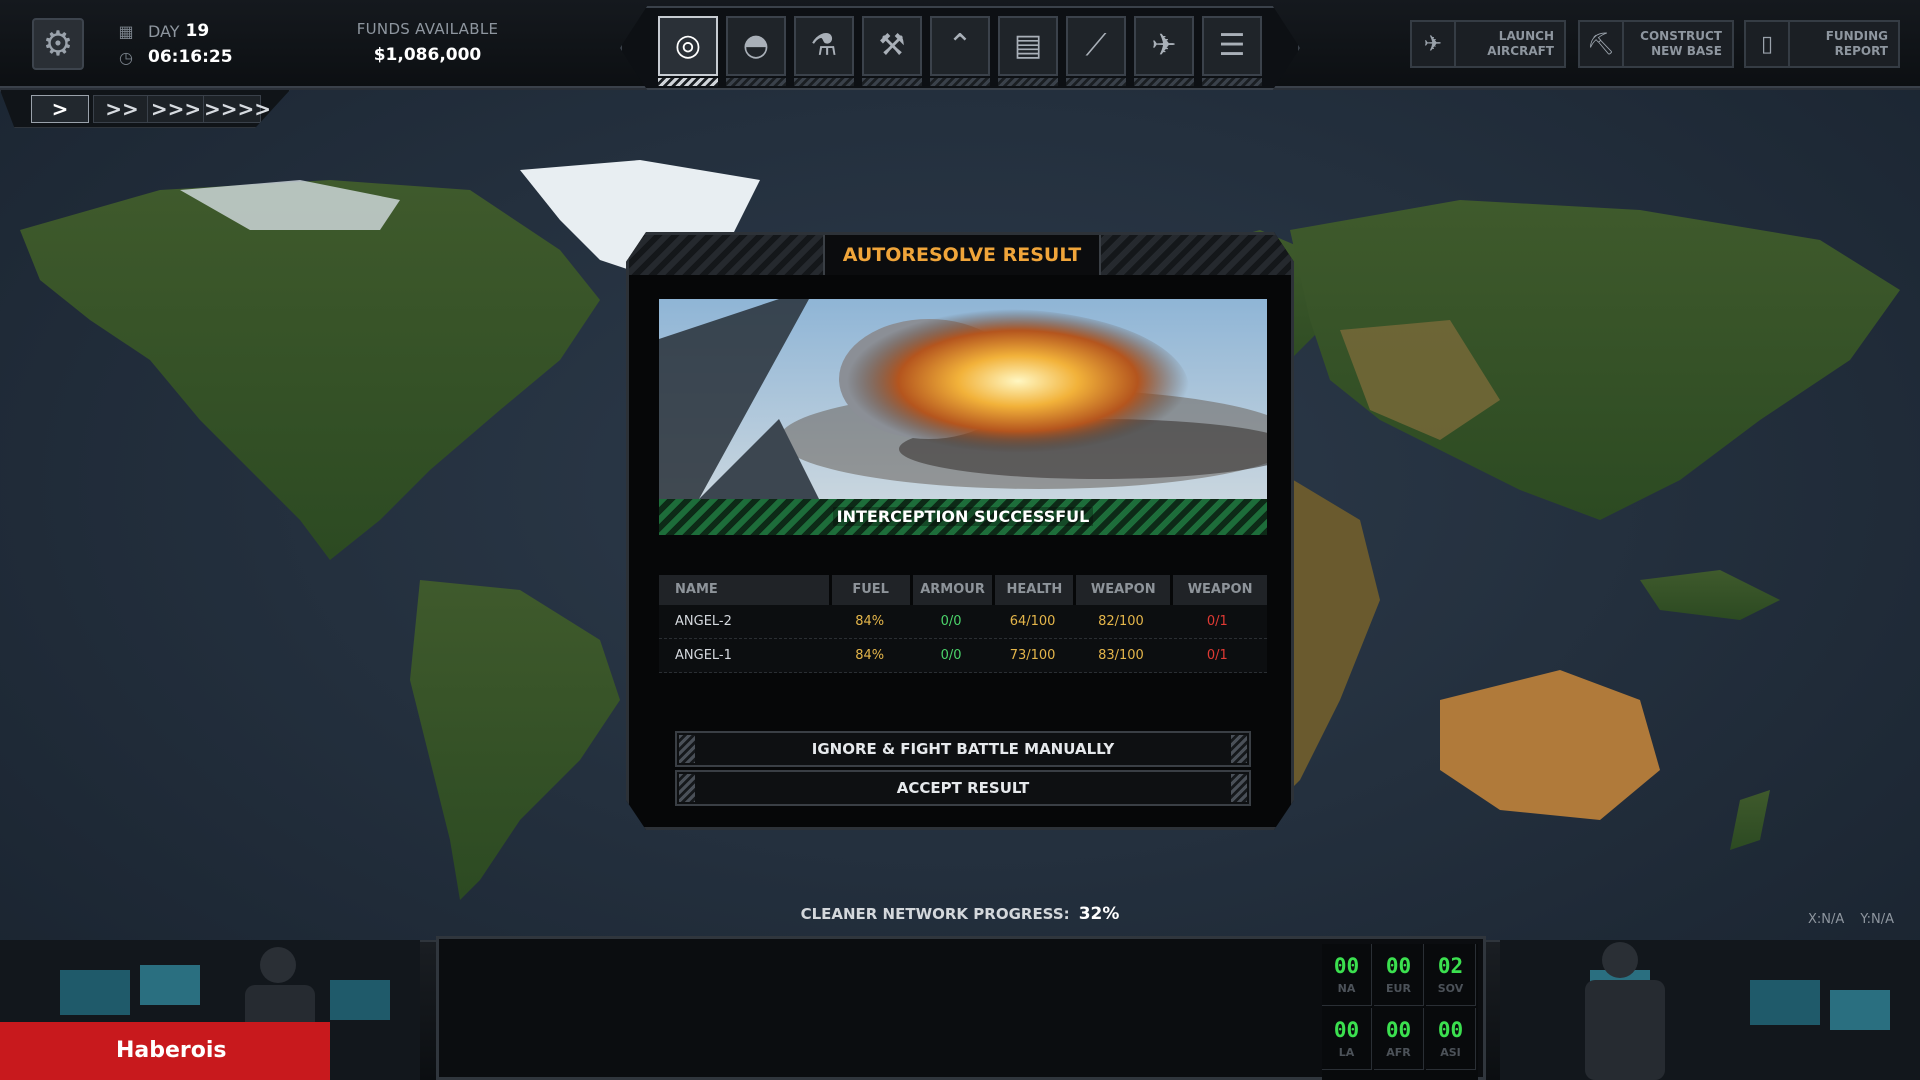  I want to click on funds-panel: FUNDS AVAILABLE $1,086,000, so click(427, 42).